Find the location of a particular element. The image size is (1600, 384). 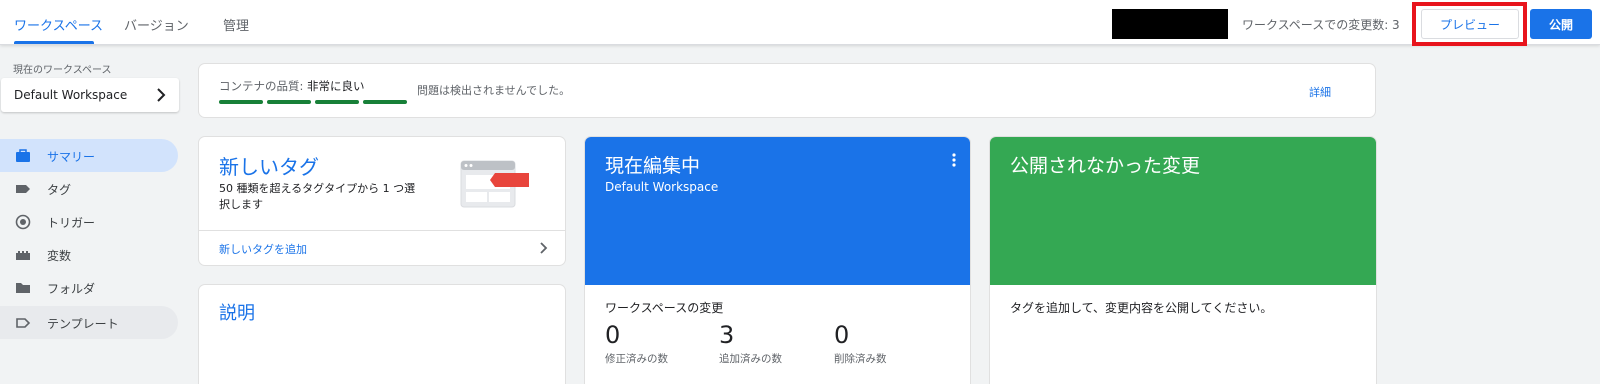

editing-workspace-name: Default Workspace is located at coordinates (662, 187).